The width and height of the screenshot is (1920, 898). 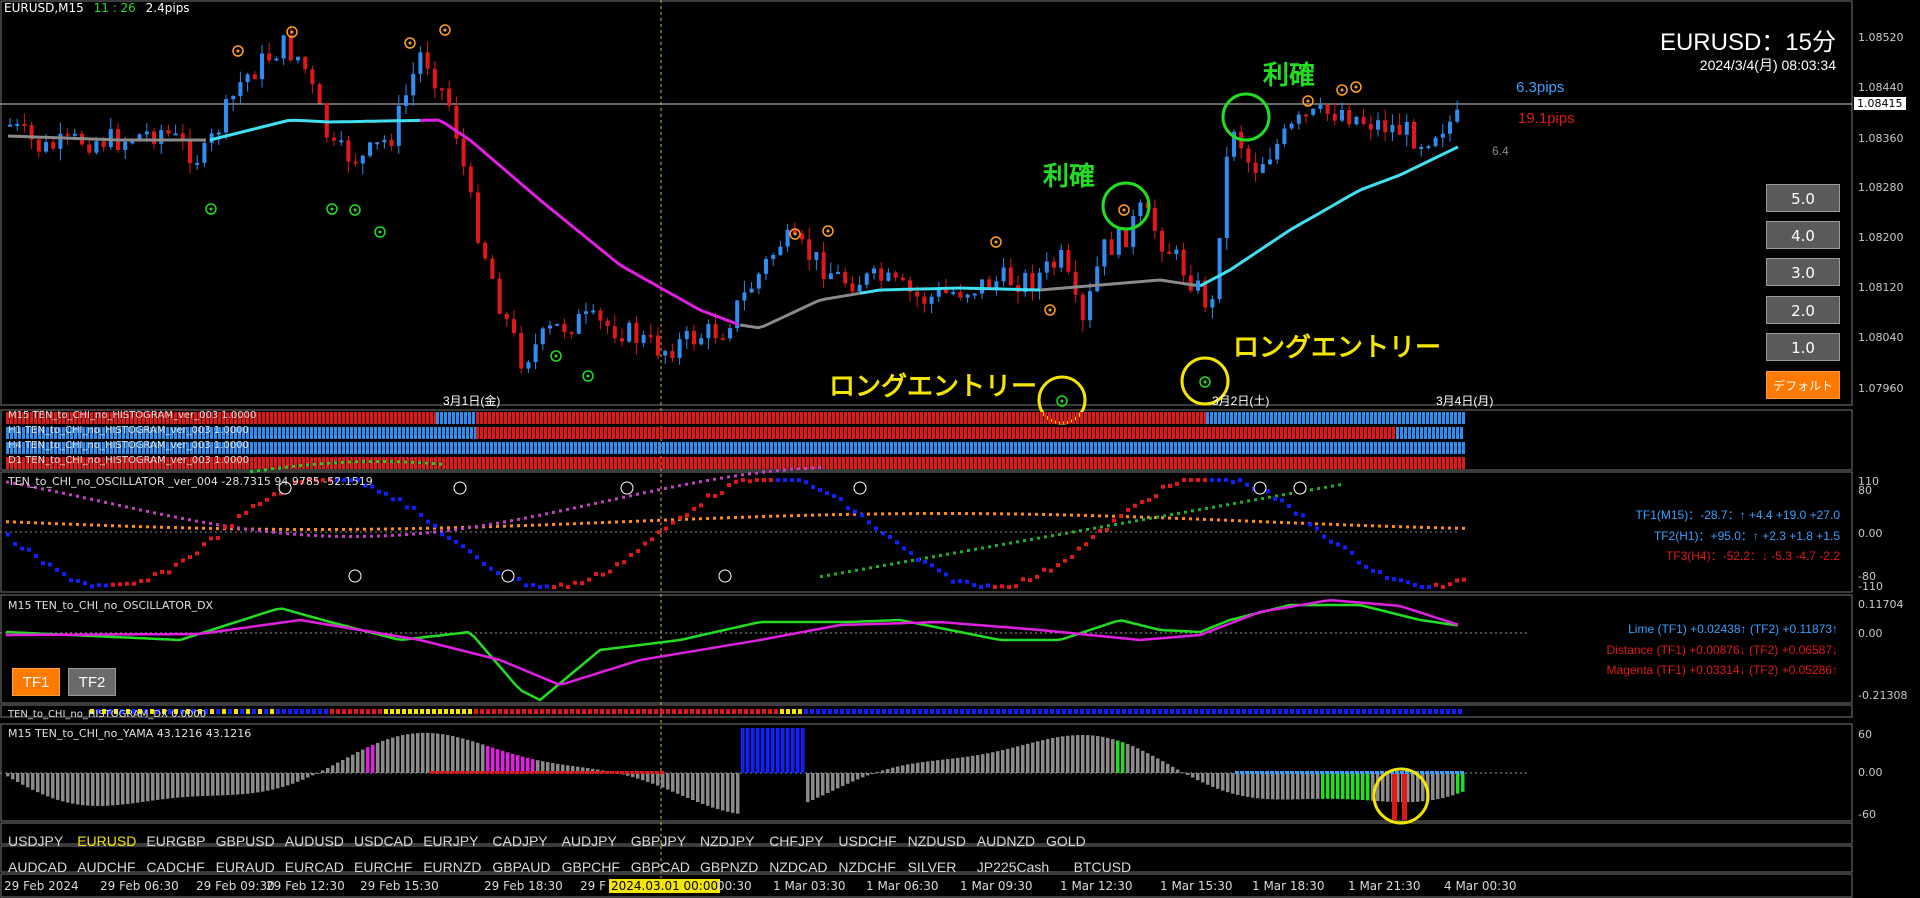 What do you see at coordinates (1883, 695) in the screenshot?
I see `dx-axis-tick: -0.21308` at bounding box center [1883, 695].